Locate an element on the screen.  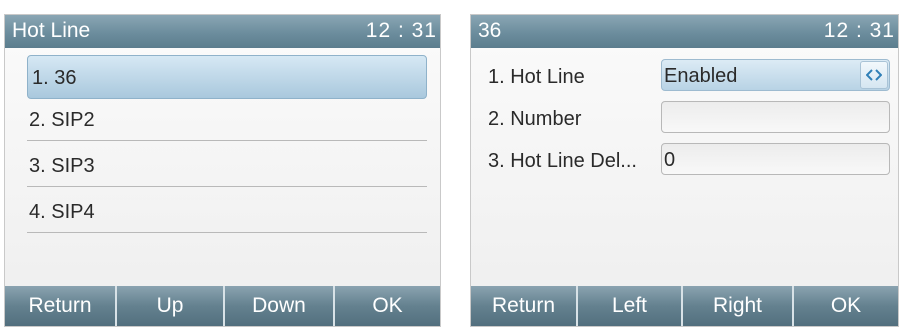
number-label: 2. Number is located at coordinates (535, 119).